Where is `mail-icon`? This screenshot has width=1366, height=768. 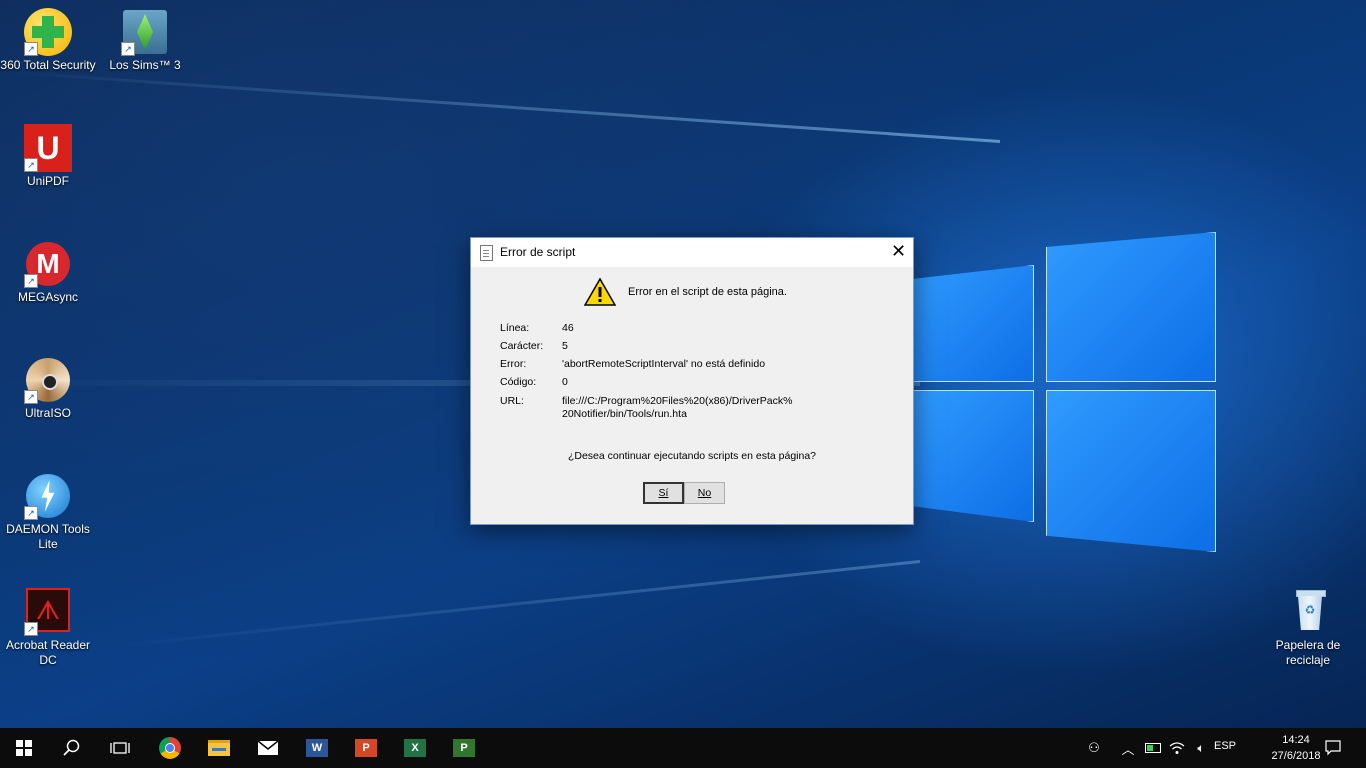
mail-icon is located at coordinates (268, 747).